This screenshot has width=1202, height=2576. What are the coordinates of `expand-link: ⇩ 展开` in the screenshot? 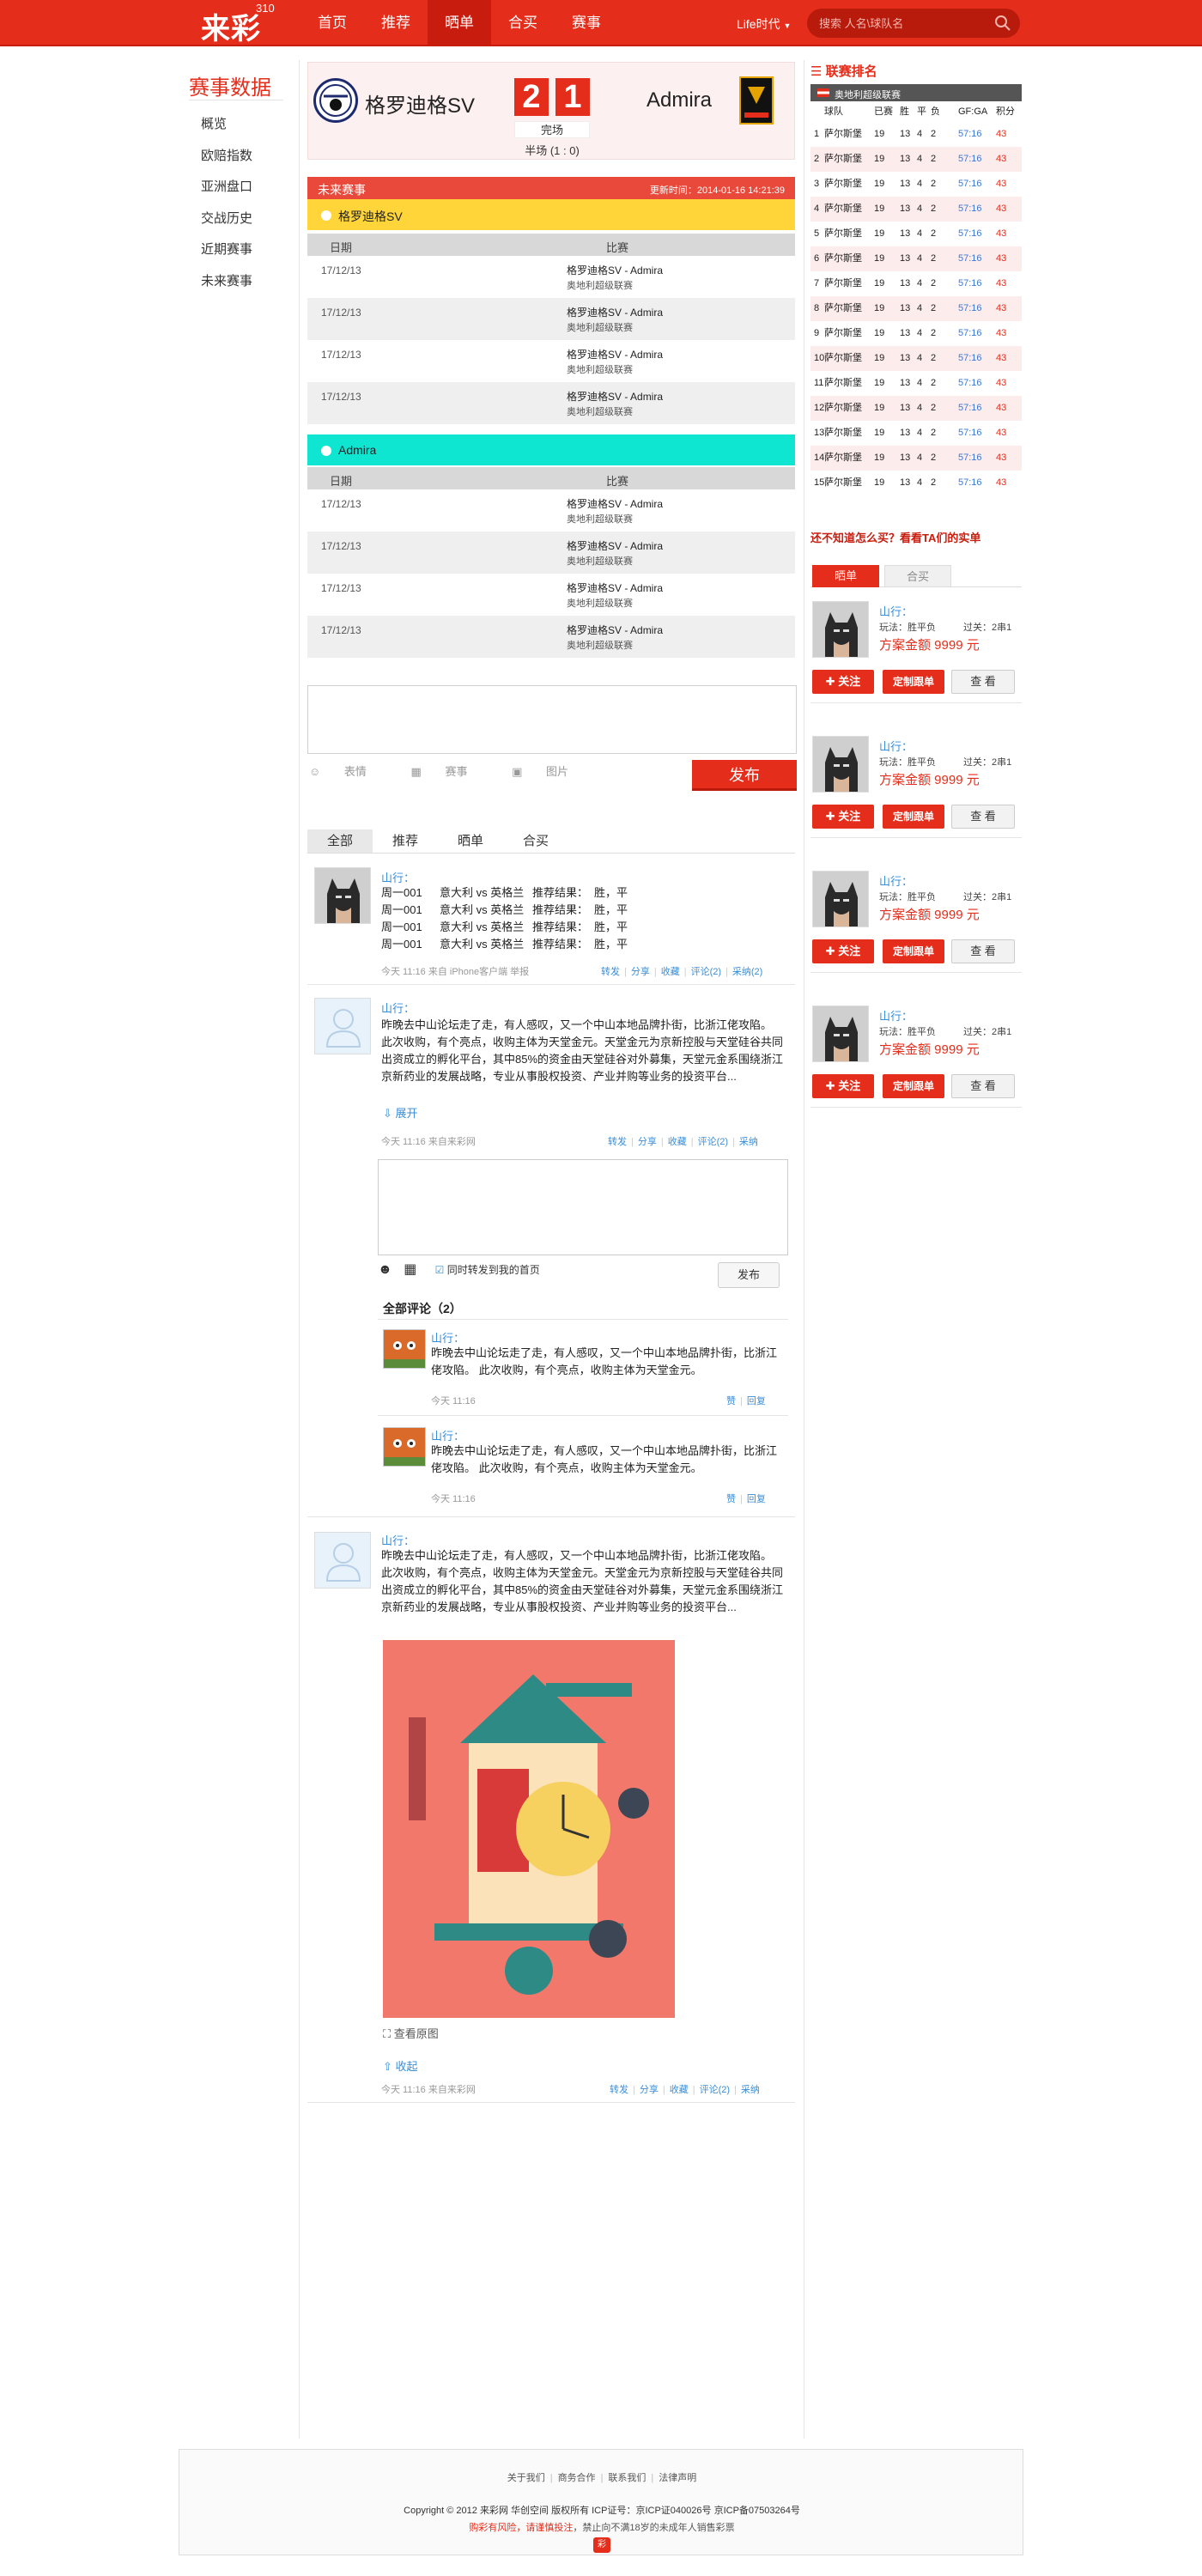 It's located at (401, 1112).